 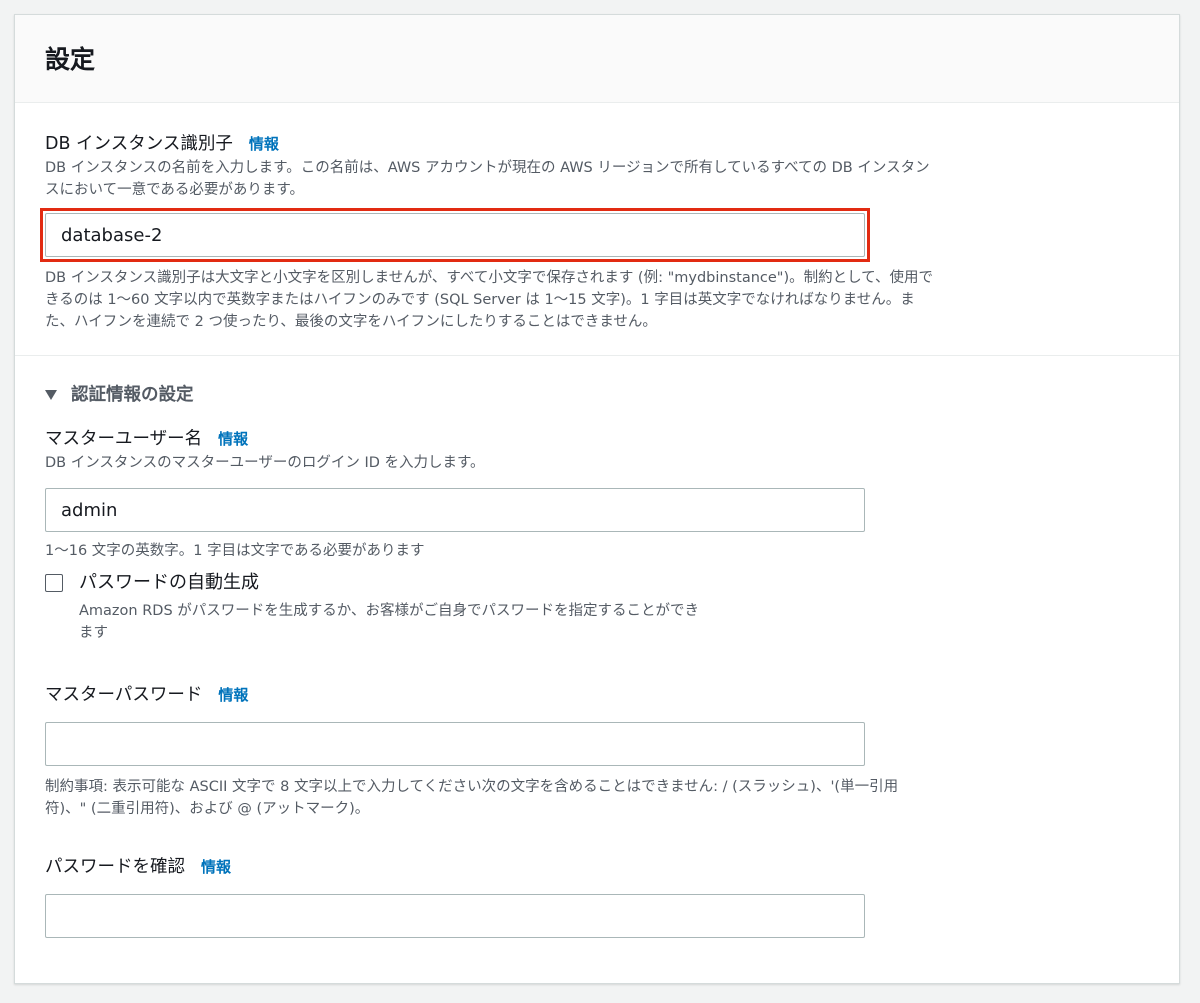 I want to click on master-username-label-row: マスターユーザー名 情報, so click(x=597, y=439).